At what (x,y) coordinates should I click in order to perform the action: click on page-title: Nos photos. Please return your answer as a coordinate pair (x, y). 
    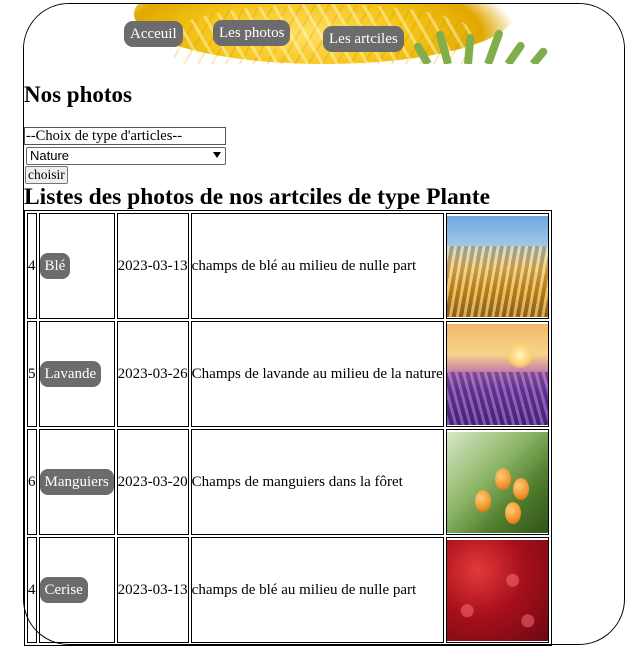
    Looking at the image, I should click on (78, 94).